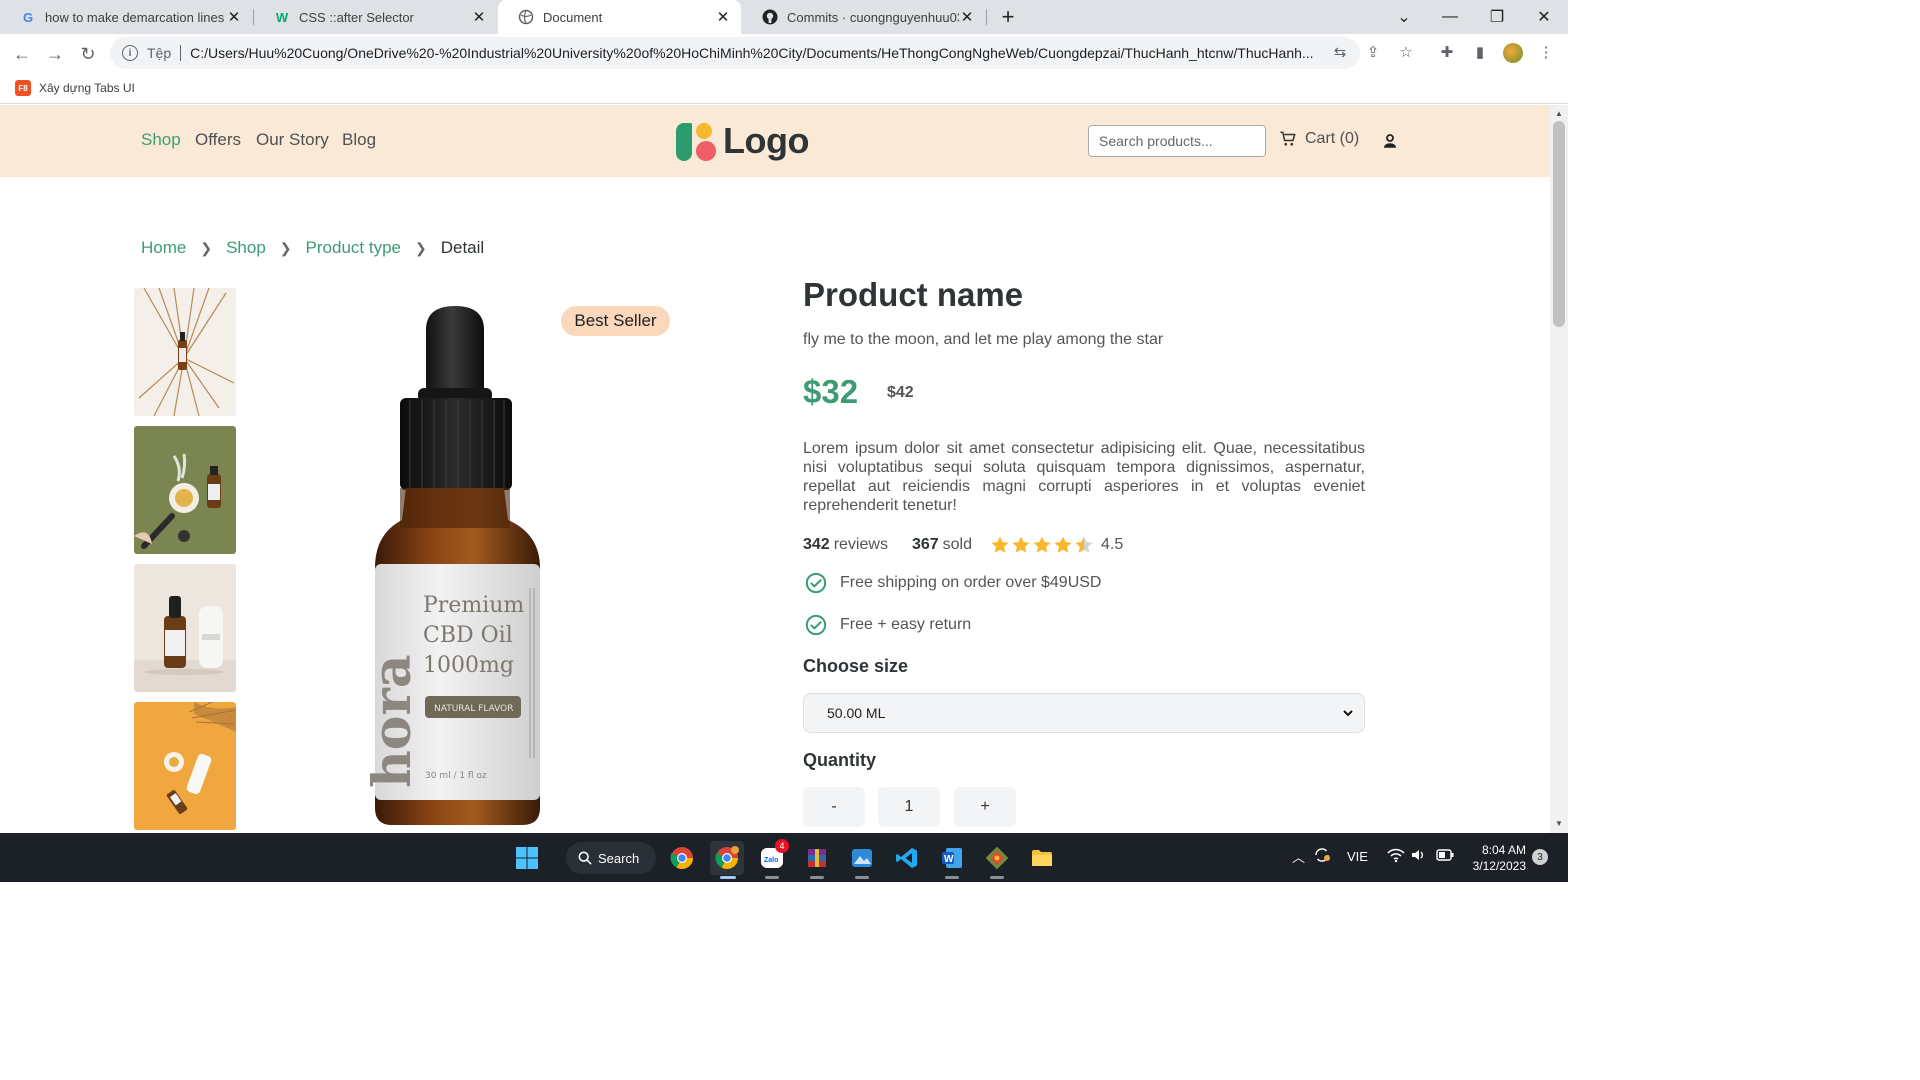  What do you see at coordinates (1042, 858) in the screenshot?
I see `file-explorer-icon` at bounding box center [1042, 858].